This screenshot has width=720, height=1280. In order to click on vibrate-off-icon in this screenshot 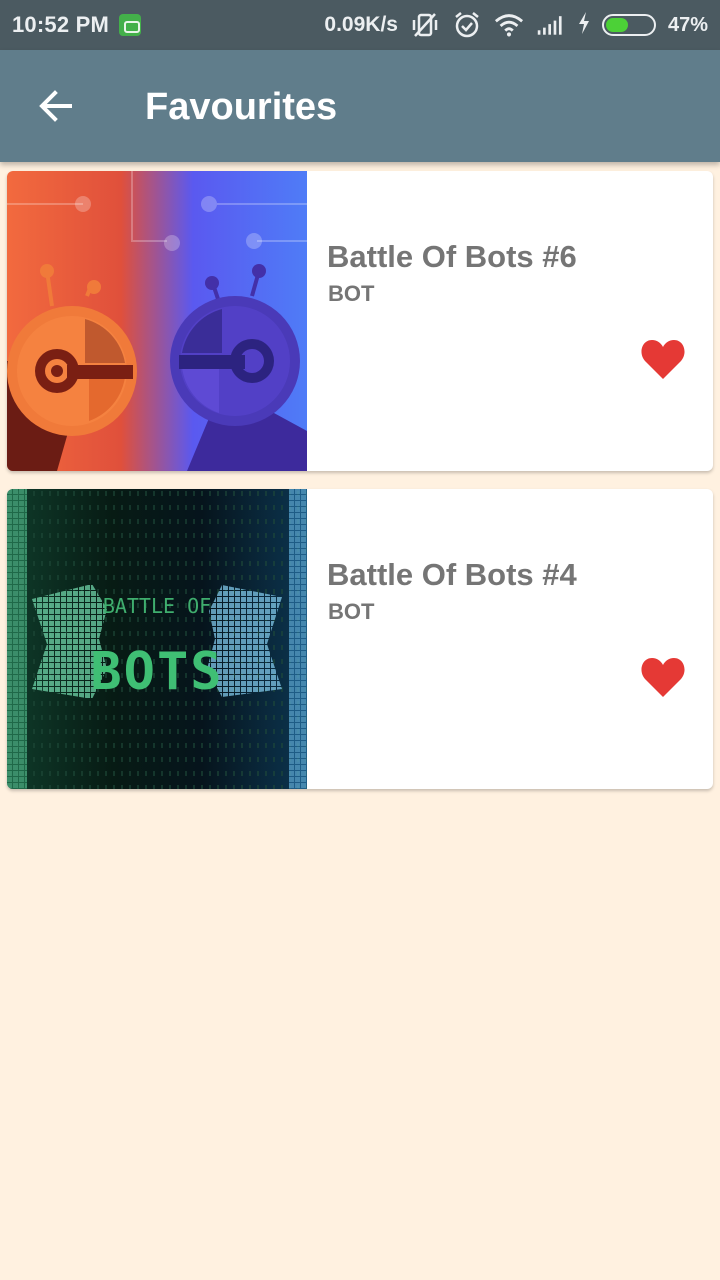, I will do `click(425, 25)`.